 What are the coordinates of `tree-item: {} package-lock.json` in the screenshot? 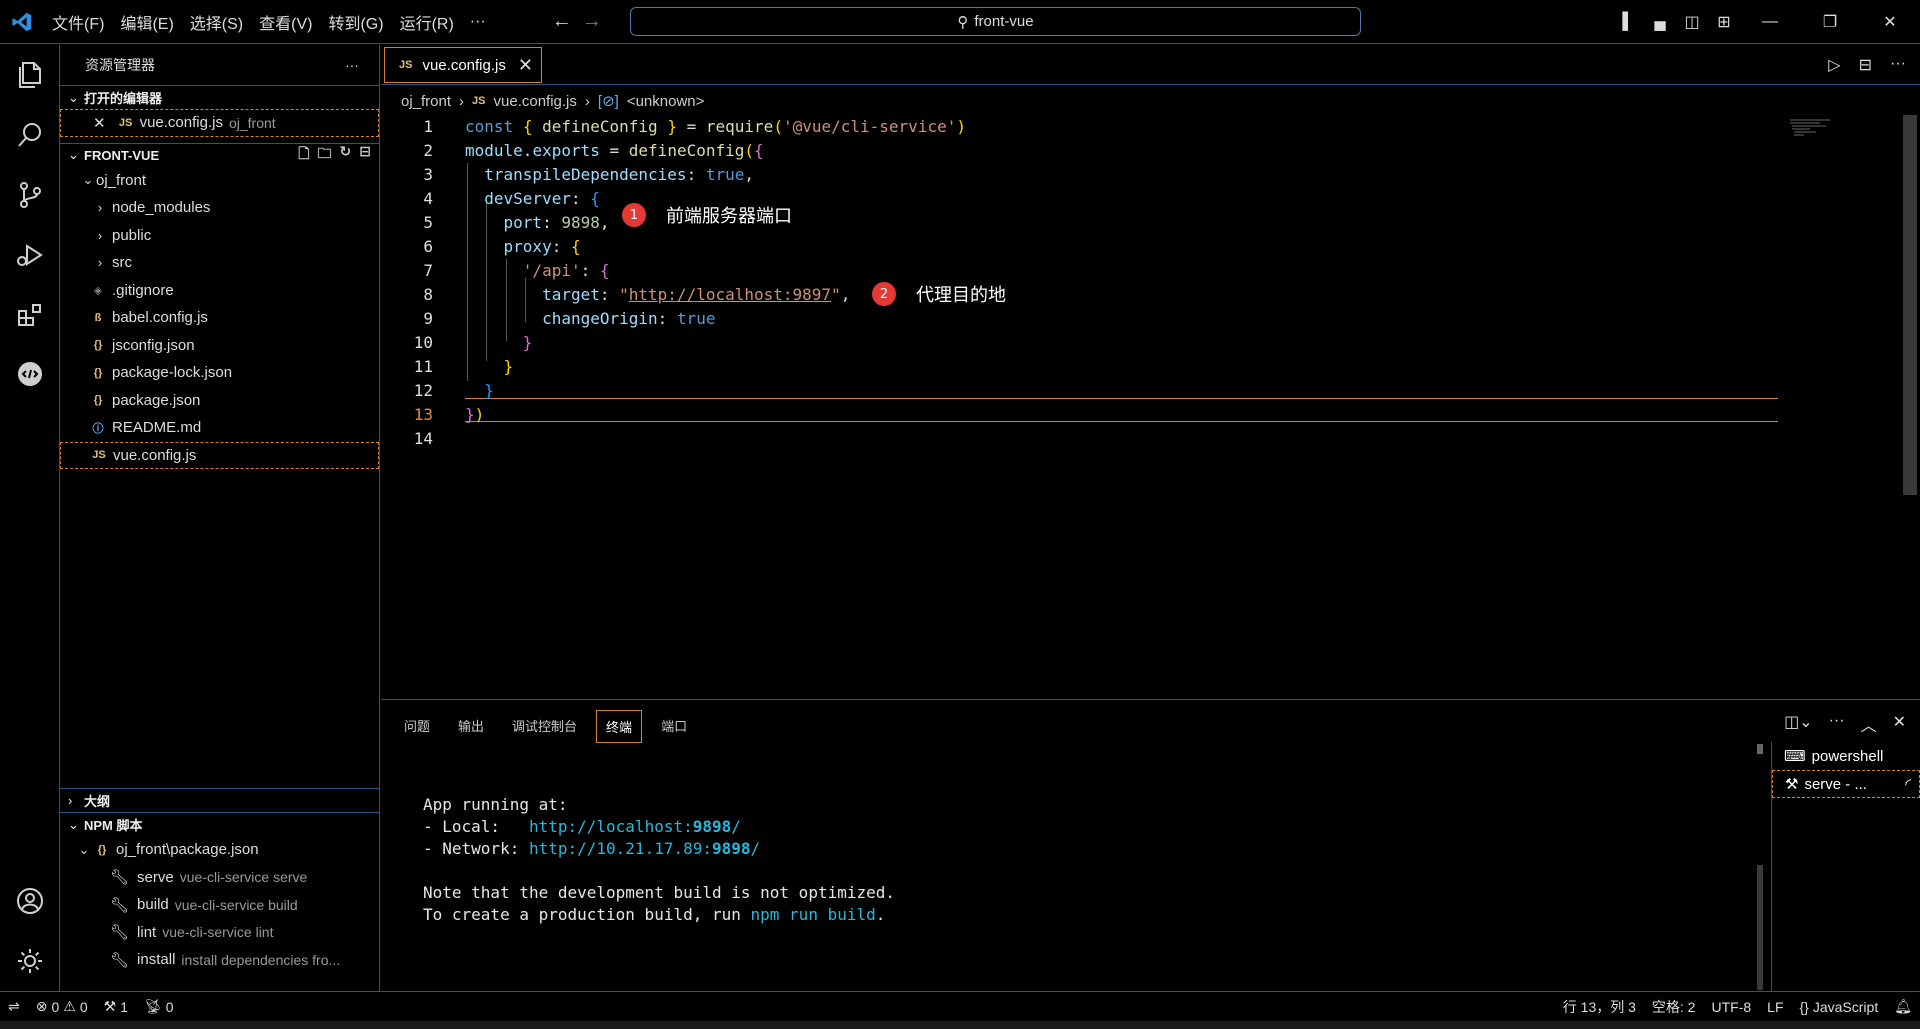 It's located at (219, 373).